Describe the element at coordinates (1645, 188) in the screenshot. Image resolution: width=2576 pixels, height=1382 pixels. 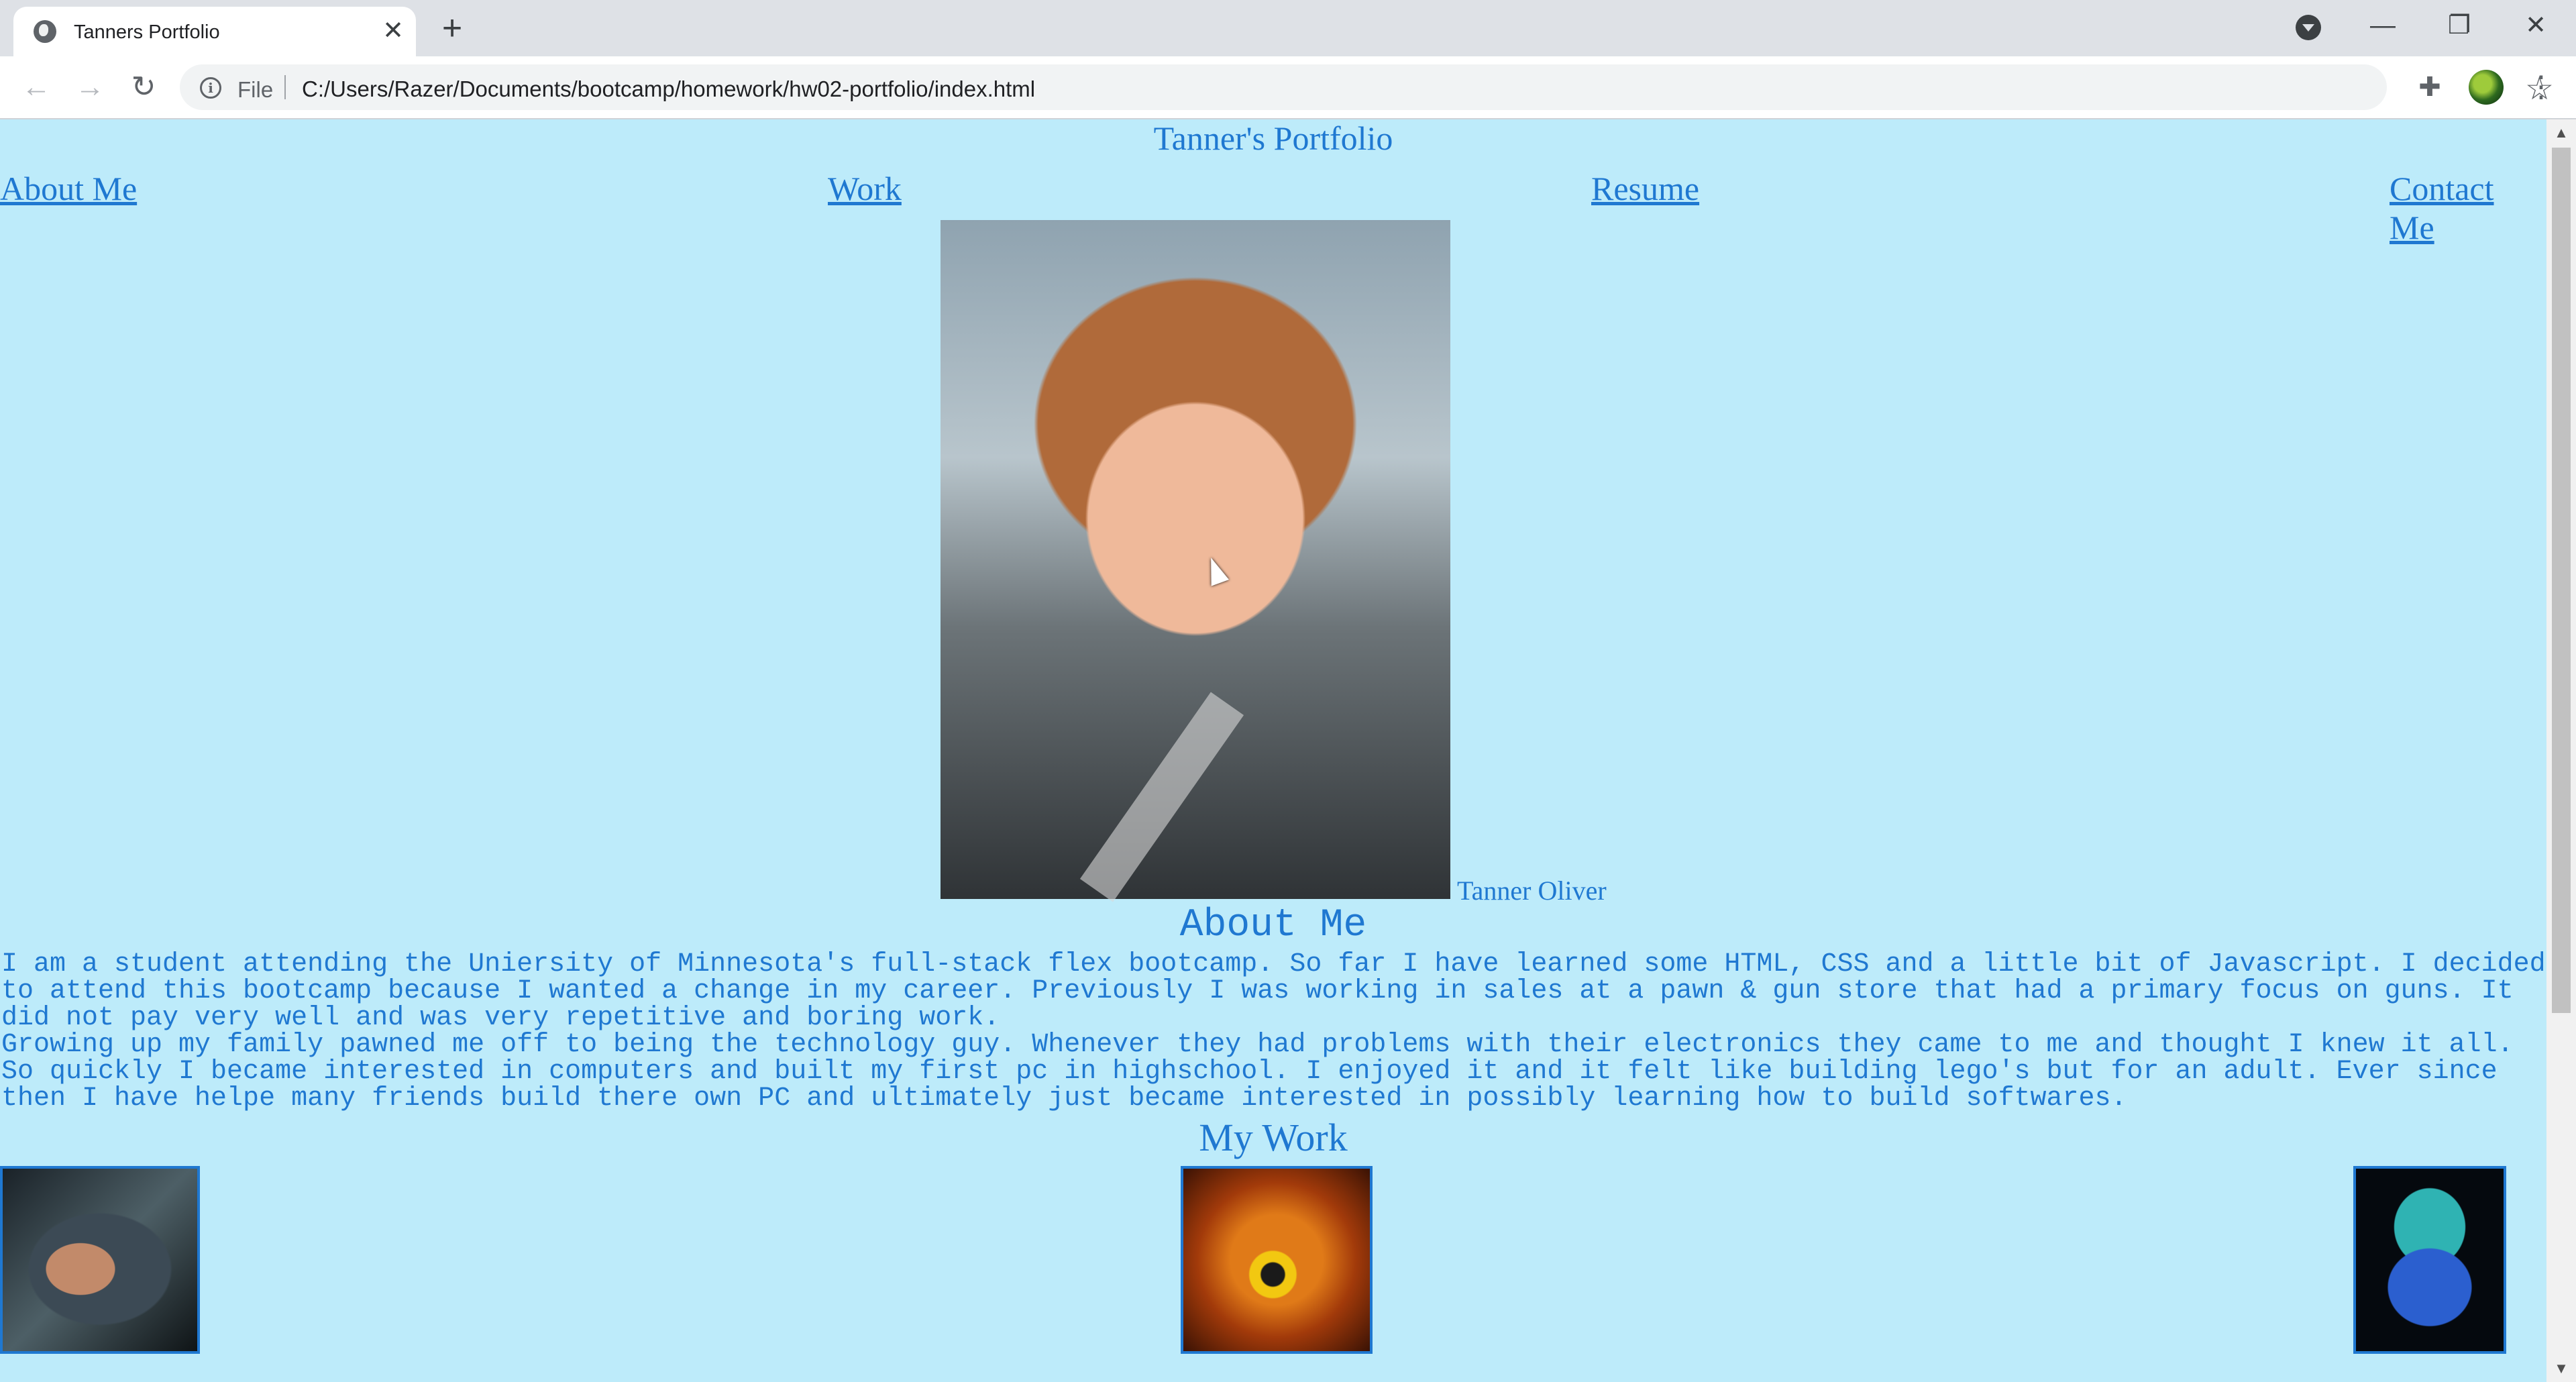
I see `nav-link-resume: Resume` at that location.